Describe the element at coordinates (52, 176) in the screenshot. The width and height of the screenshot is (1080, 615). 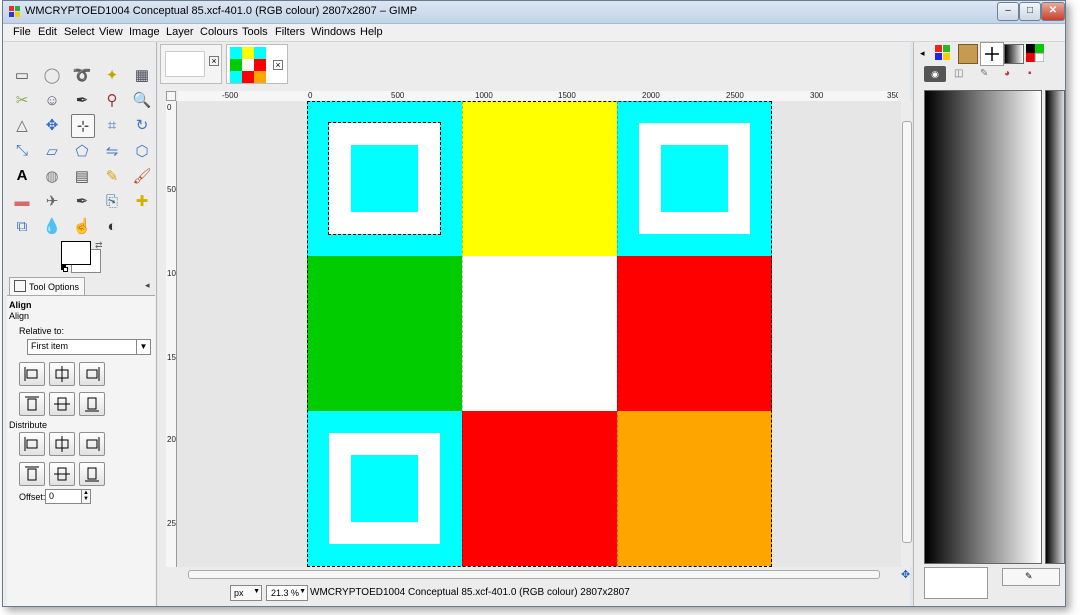
I see `tool-bucket-fill: ◍` at that location.